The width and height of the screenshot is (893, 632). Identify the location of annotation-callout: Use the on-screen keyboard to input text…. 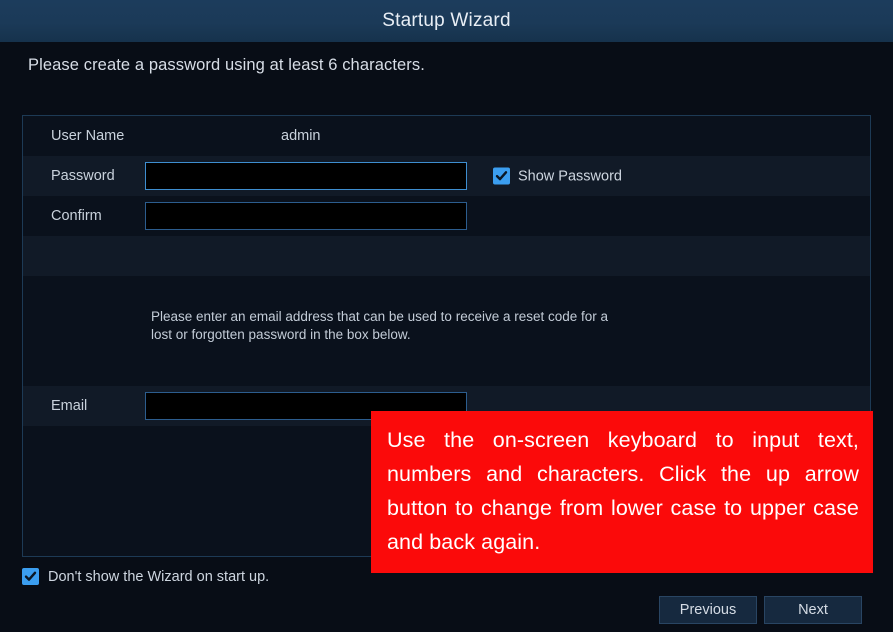
(622, 492).